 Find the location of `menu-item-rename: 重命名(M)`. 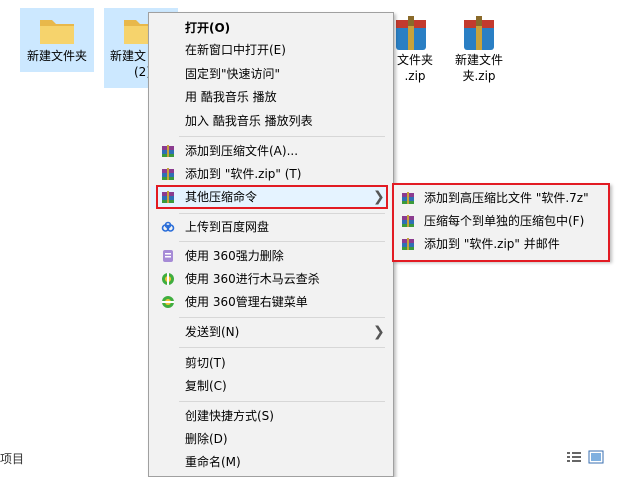

menu-item-rename: 重命名(M) is located at coordinates (271, 462).